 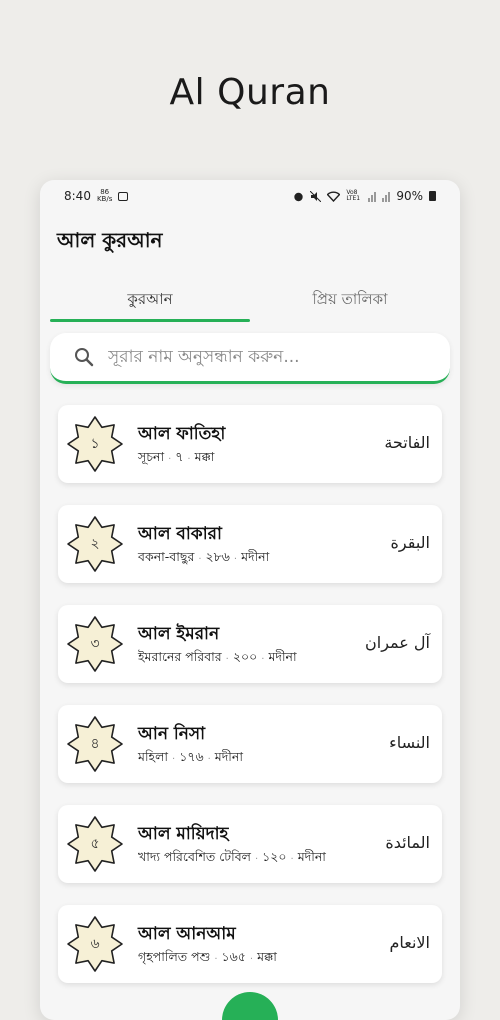 I want to click on surah-ayat-count: ১২০, so click(x=274, y=856).